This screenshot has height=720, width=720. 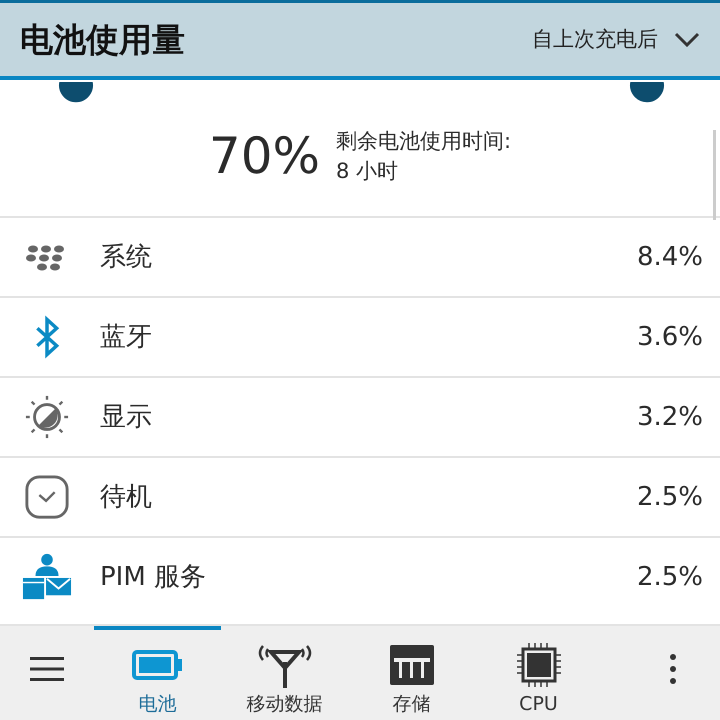 What do you see at coordinates (126, 337) in the screenshot?
I see `app-name: 蓝牙` at bounding box center [126, 337].